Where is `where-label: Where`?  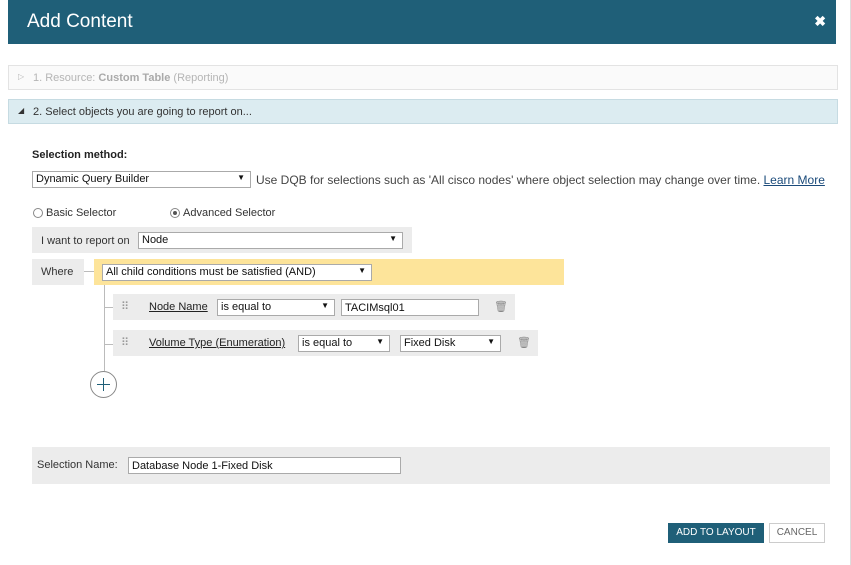
where-label: Where is located at coordinates (57, 272).